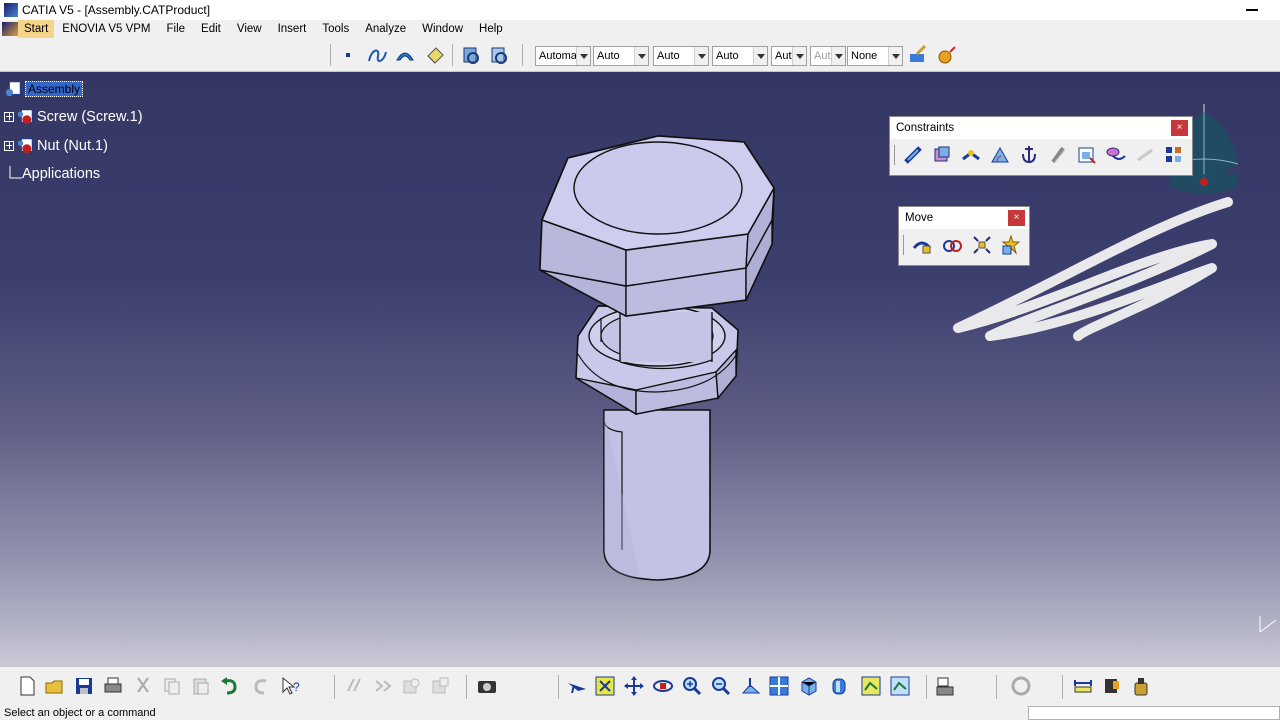  What do you see at coordinates (577, 686) in the screenshot?
I see `fly-mode-icon` at bounding box center [577, 686].